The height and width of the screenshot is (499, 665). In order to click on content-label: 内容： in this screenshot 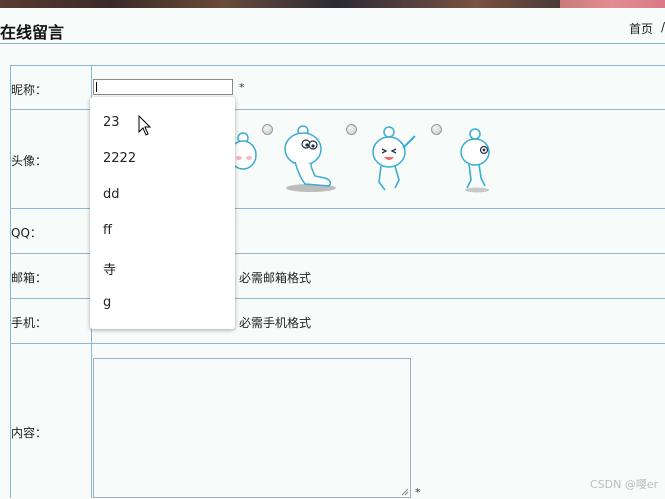, I will do `click(29, 433)`.